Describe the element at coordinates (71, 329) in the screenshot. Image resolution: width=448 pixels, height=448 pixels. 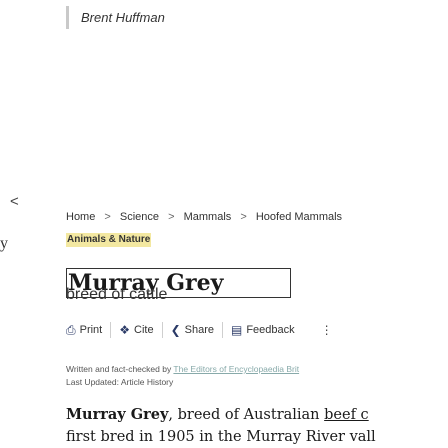
I see `printer-icon: ⎙` at that location.